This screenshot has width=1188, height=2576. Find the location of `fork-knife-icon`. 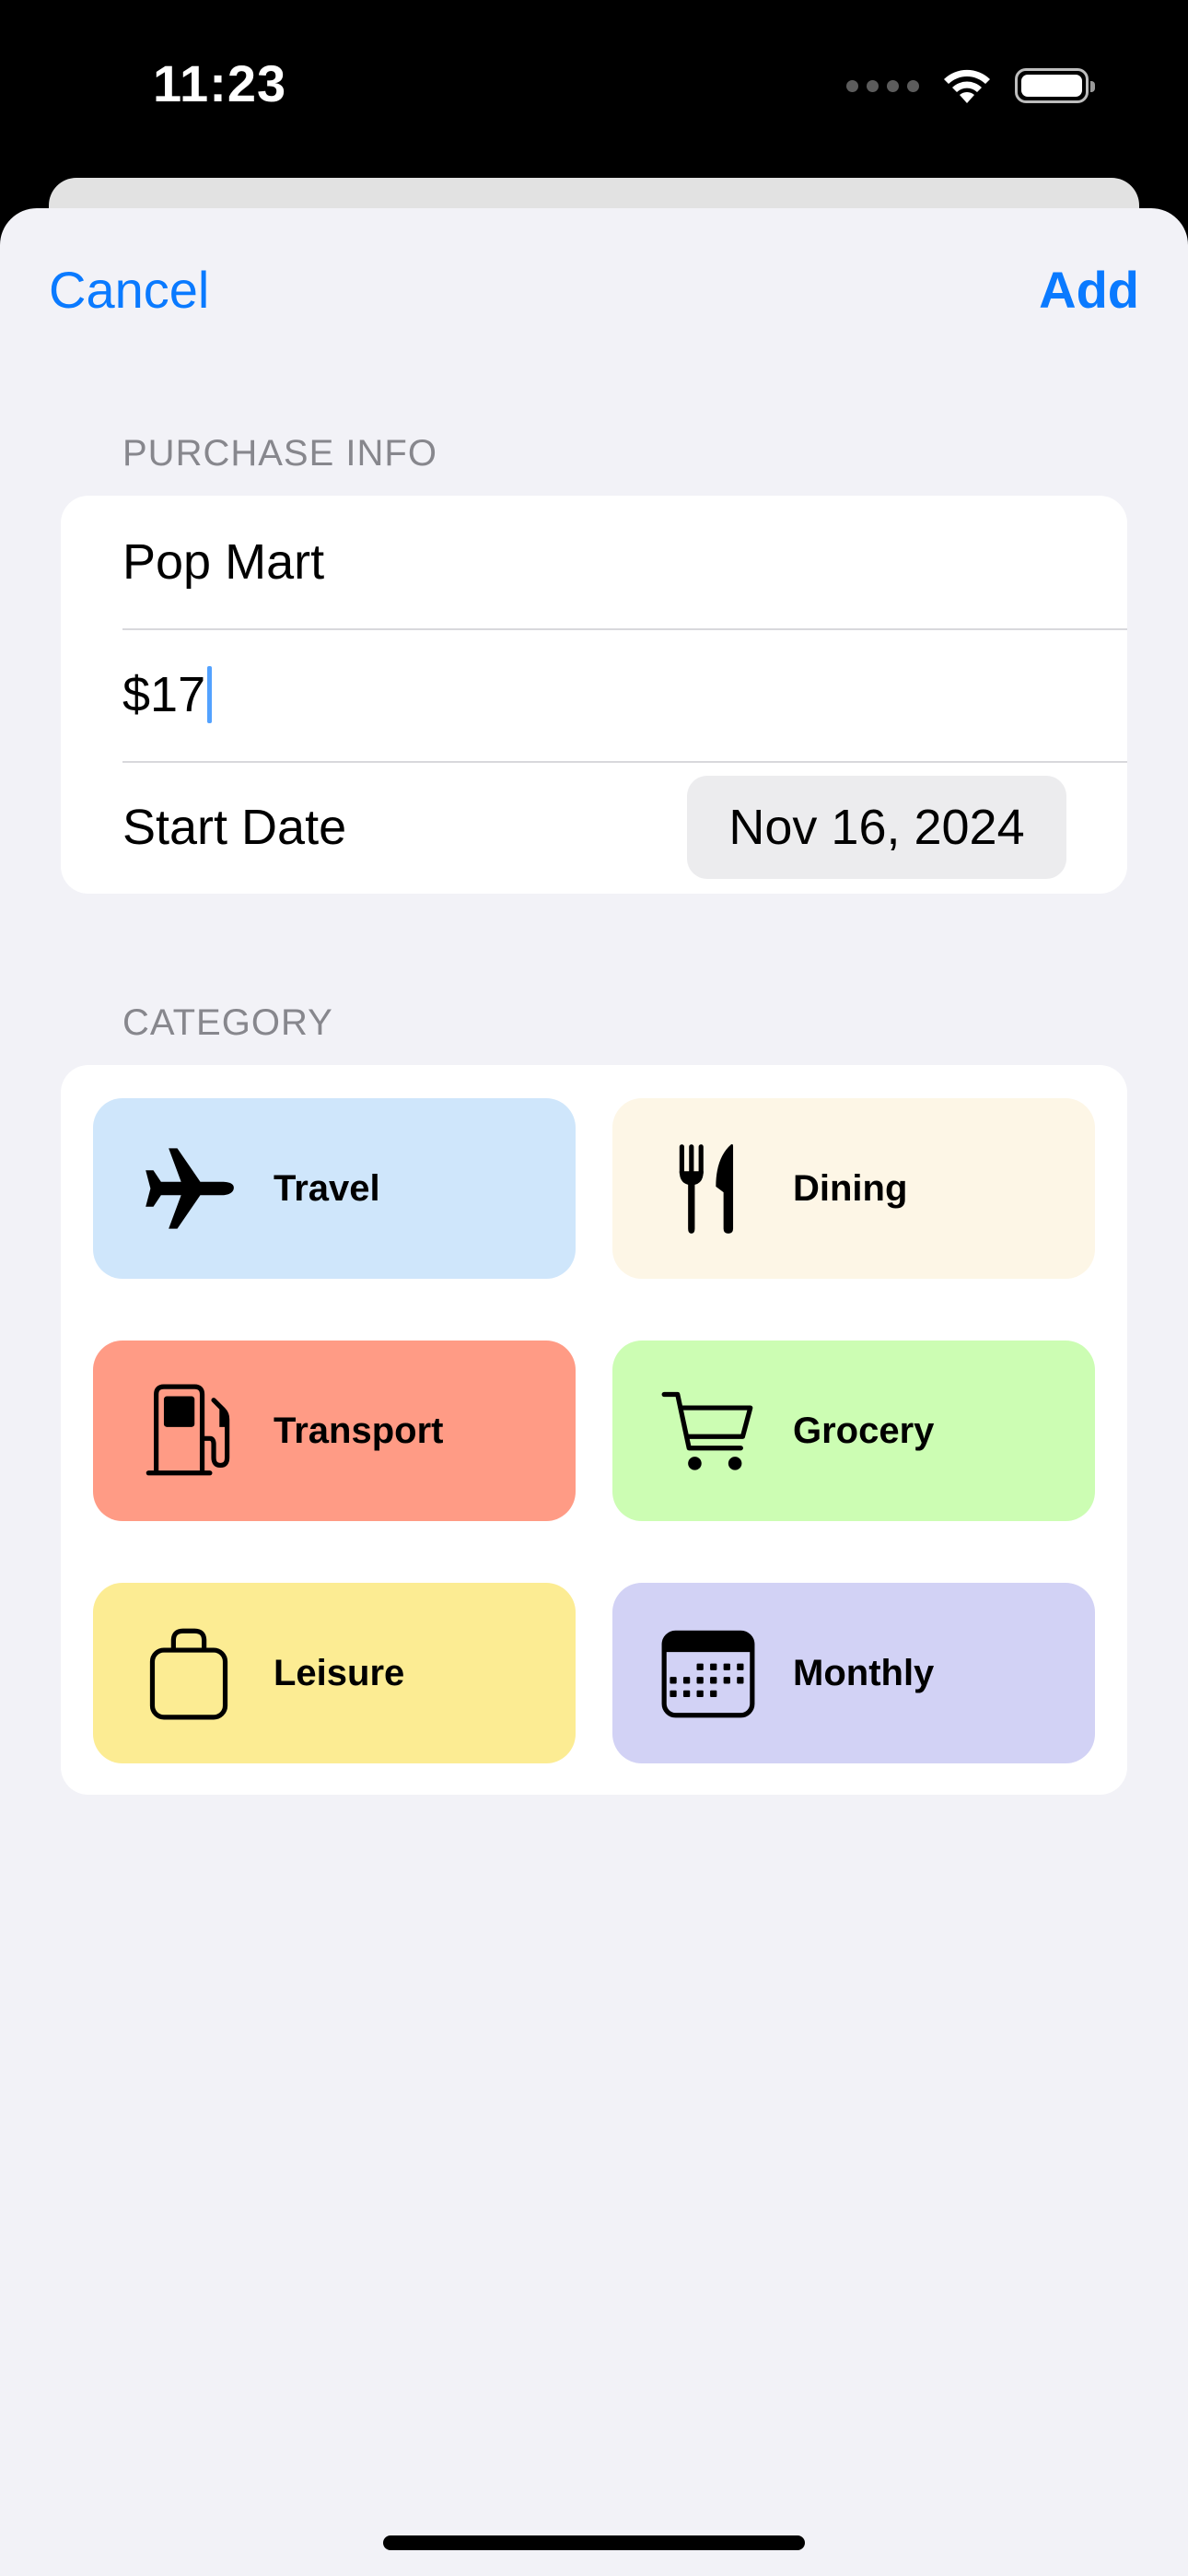

fork-knife-icon is located at coordinates (708, 1188).